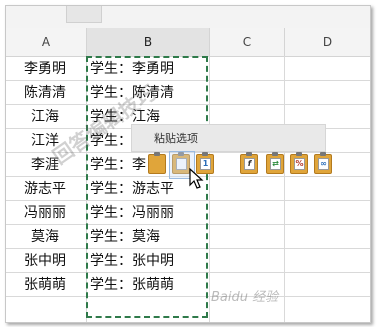 Image resolution: width=377 pixels, height=327 pixels. I want to click on column-header-c: C, so click(247, 42).